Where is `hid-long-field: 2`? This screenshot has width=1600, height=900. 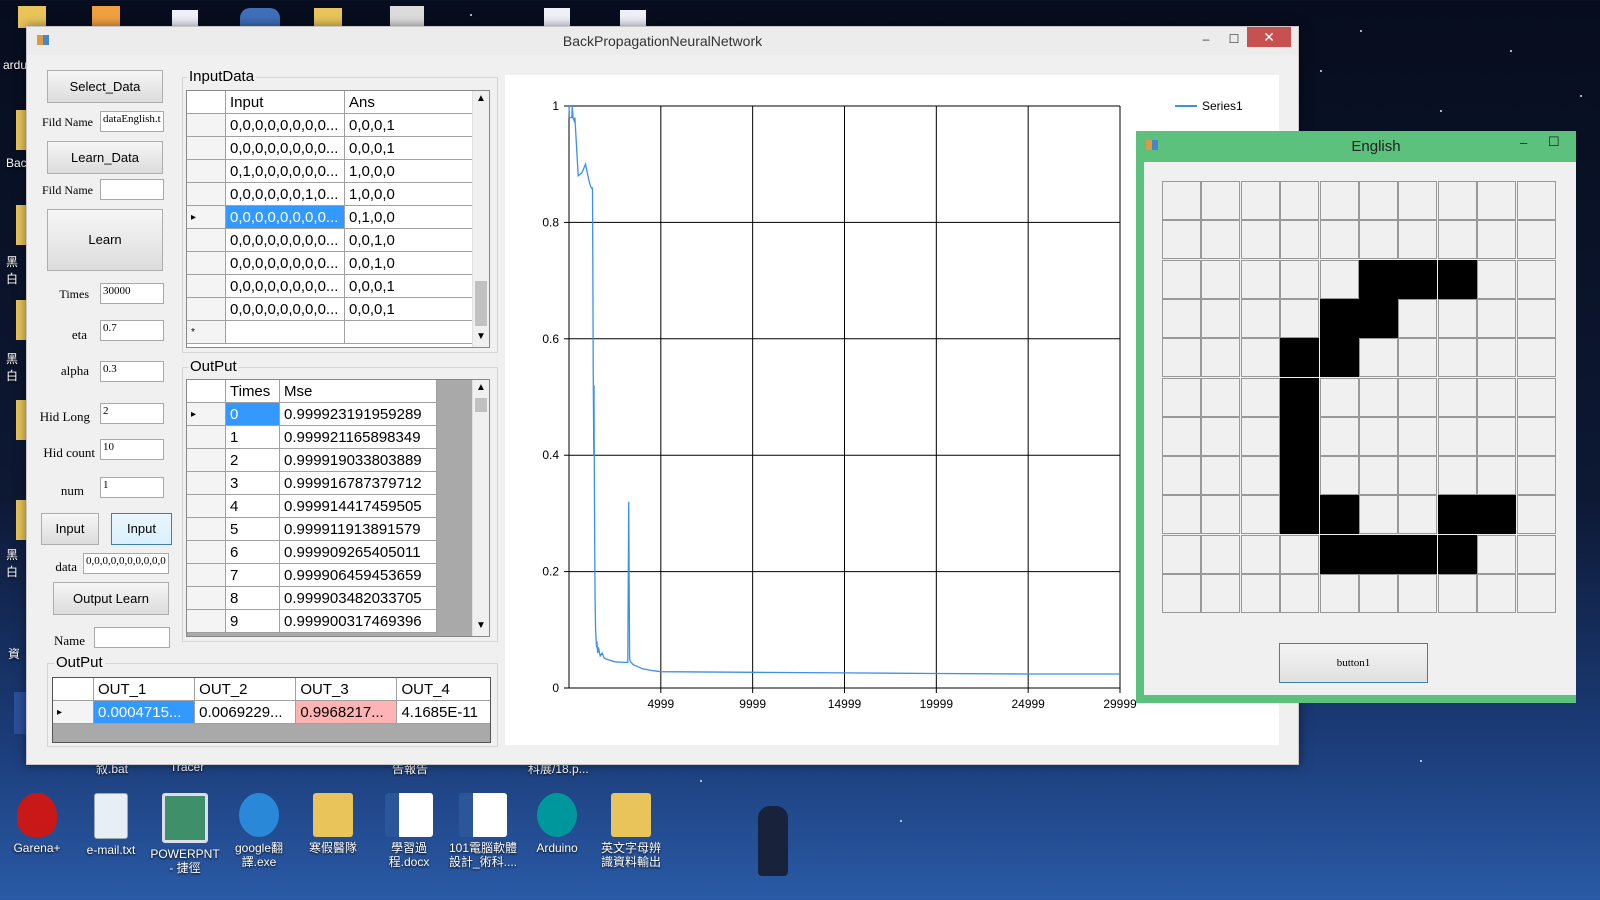
hid-long-field: 2 is located at coordinates (132, 413).